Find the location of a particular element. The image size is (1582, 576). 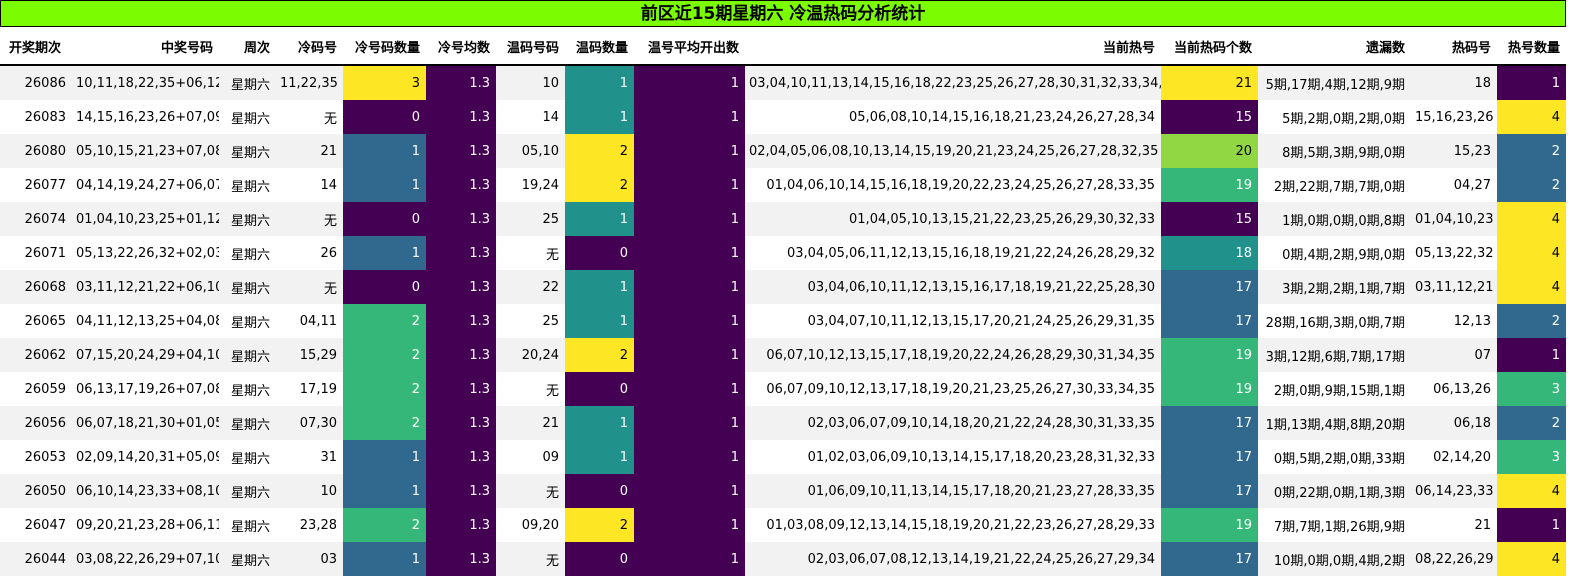

table-cell: 06,14,23,33 is located at coordinates (1454, 491).